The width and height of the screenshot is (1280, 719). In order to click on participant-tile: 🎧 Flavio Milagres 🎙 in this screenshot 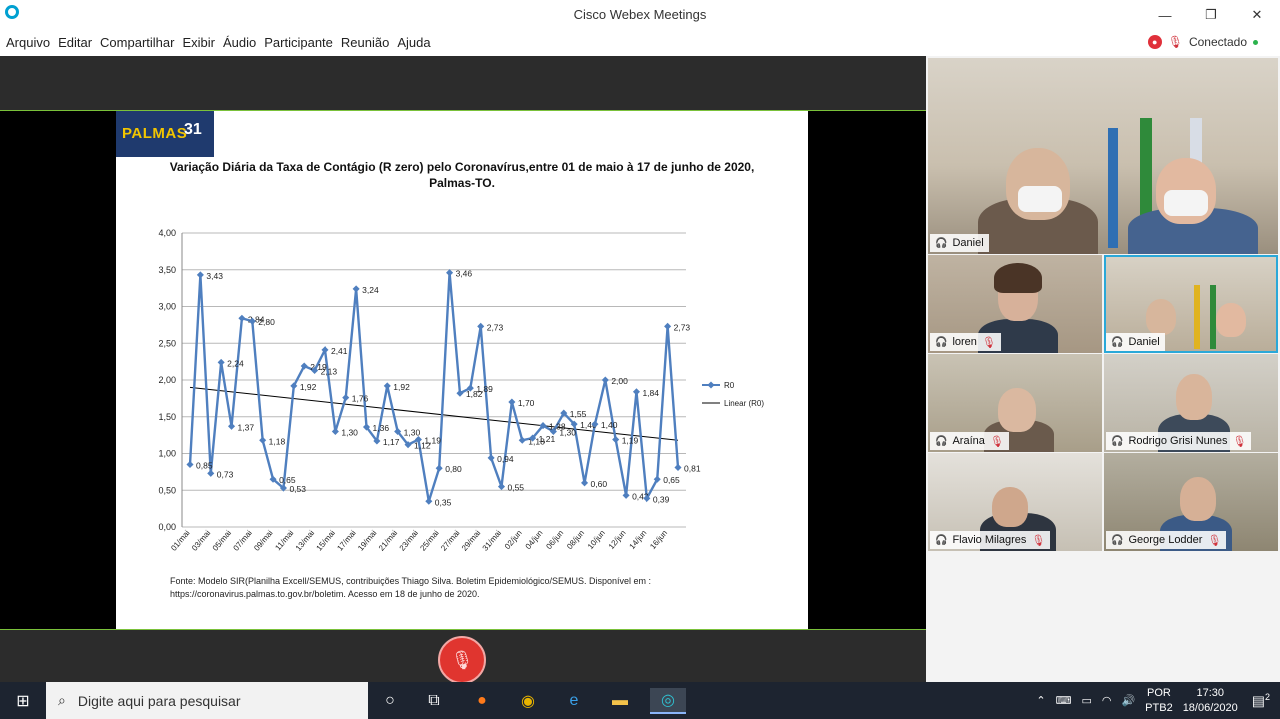, I will do `click(1015, 502)`.